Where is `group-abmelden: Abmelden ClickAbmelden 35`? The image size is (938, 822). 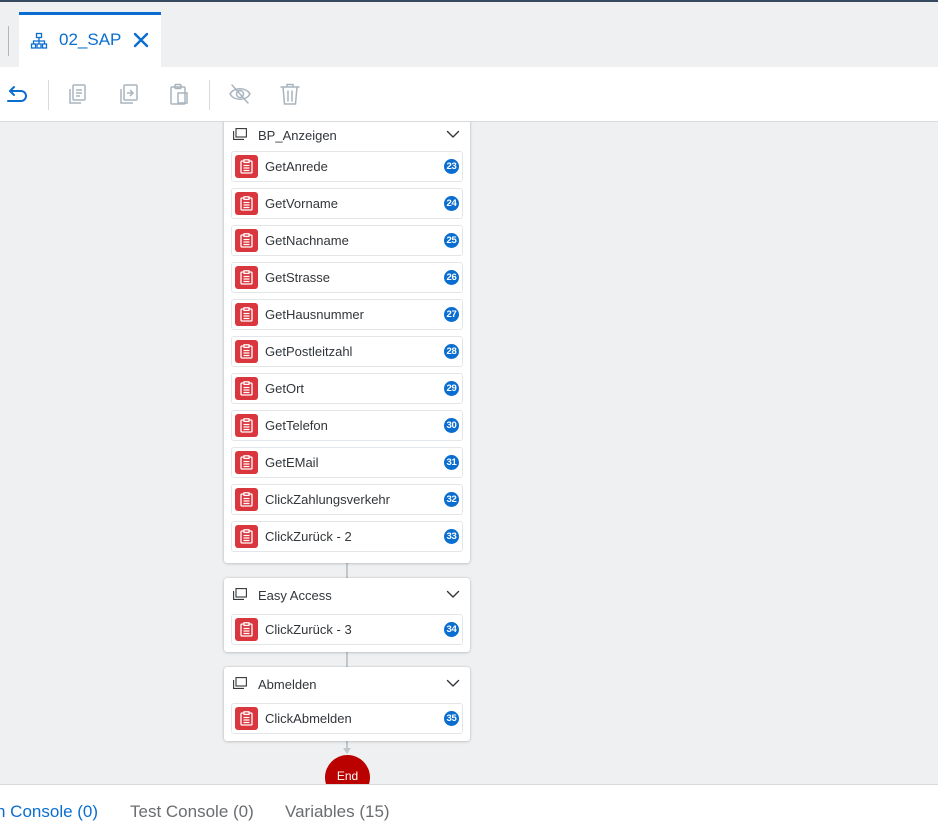 group-abmelden: Abmelden ClickAbmelden 35 is located at coordinates (347, 704).